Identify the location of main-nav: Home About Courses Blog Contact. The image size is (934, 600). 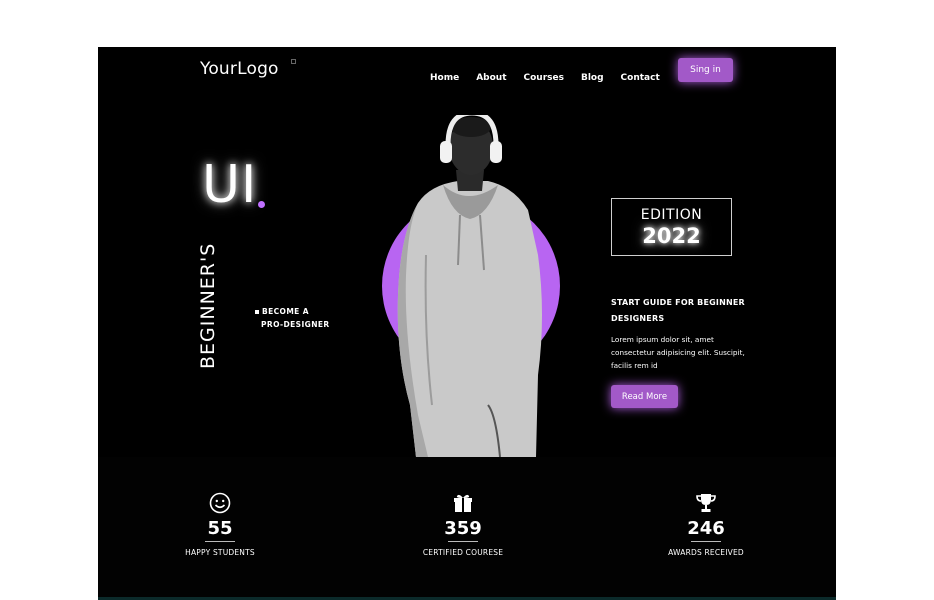
(553, 78).